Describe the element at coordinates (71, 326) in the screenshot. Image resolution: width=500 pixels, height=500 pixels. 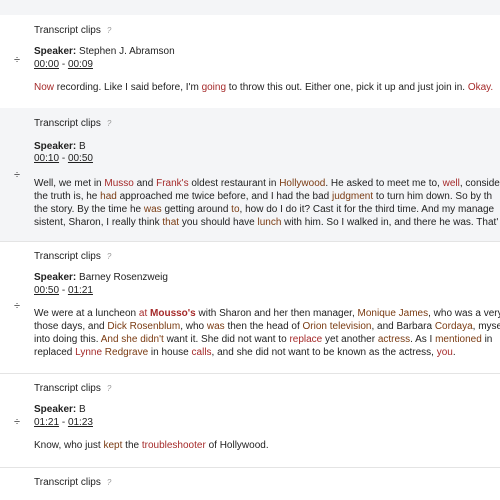
I see `transcript-segment: those days, and` at that location.